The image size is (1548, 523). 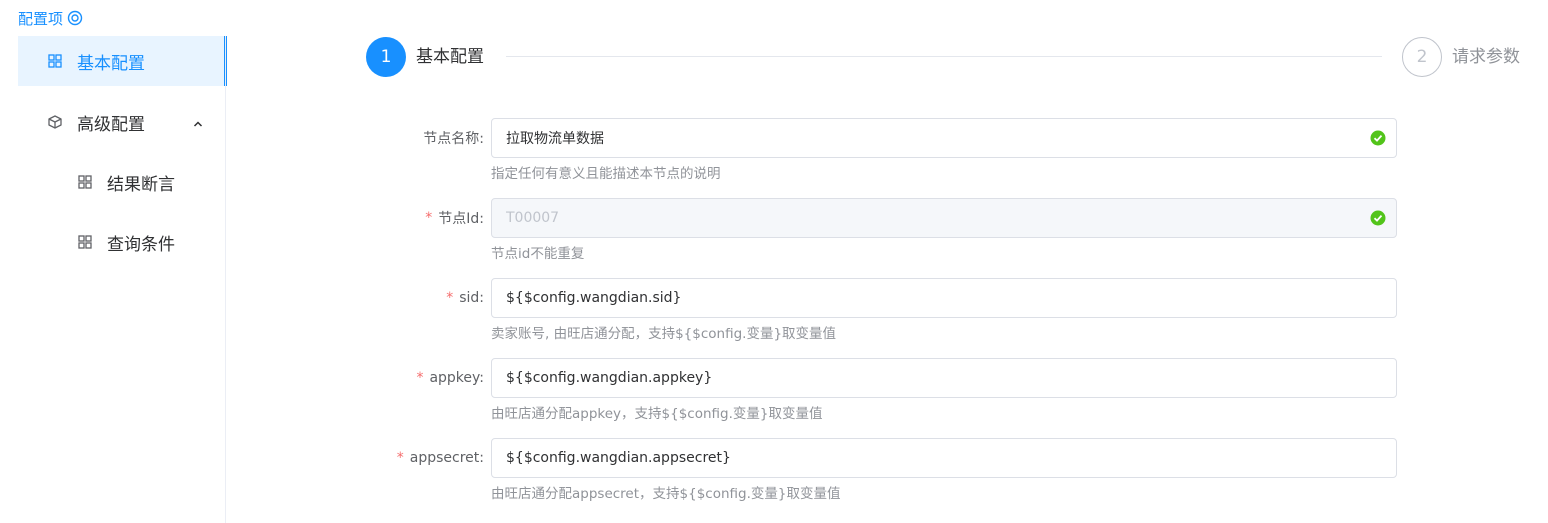 I want to click on node-id-help: 节点id不能重复, so click(x=538, y=254).